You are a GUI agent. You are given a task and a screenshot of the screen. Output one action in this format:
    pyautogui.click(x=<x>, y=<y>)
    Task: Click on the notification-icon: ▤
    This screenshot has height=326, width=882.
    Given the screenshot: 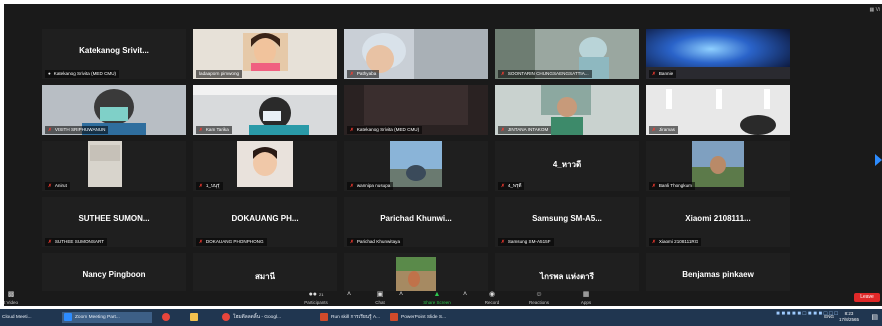 What is the action you would take?
    pyautogui.click(x=874, y=317)
    